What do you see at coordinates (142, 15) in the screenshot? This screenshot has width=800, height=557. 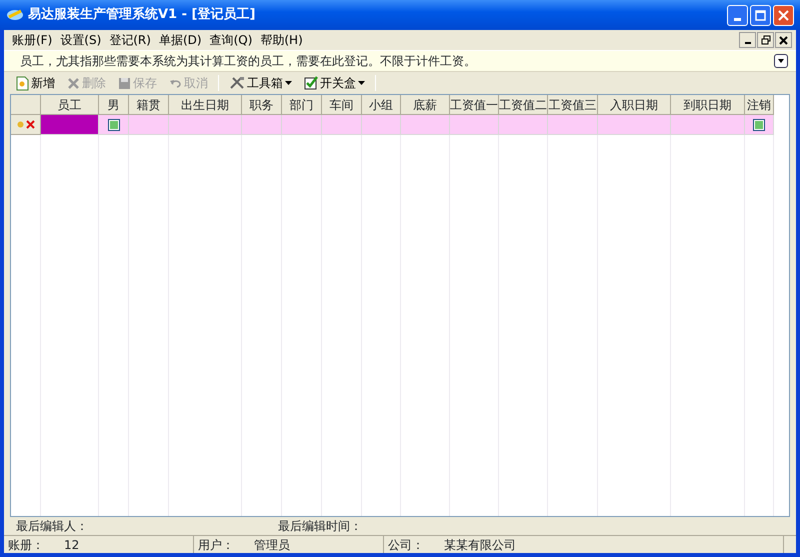 I see `window-title: 易达服装生产管理系统V1 - [登记员工]` at bounding box center [142, 15].